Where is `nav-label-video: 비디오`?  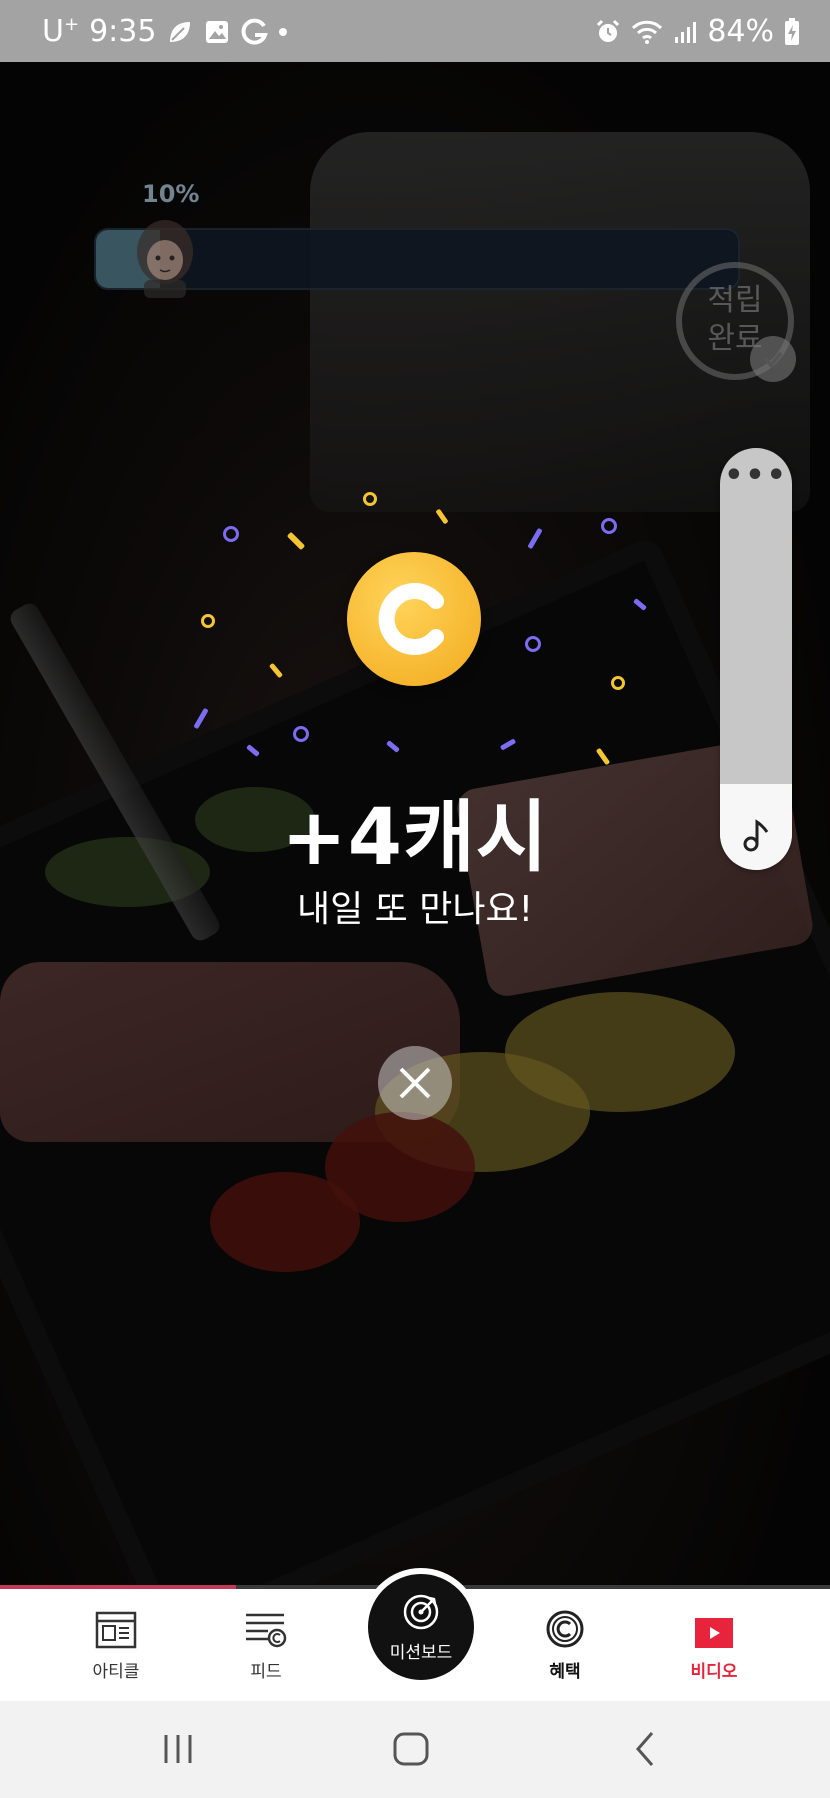 nav-label-video: 비디오 is located at coordinates (714, 1672).